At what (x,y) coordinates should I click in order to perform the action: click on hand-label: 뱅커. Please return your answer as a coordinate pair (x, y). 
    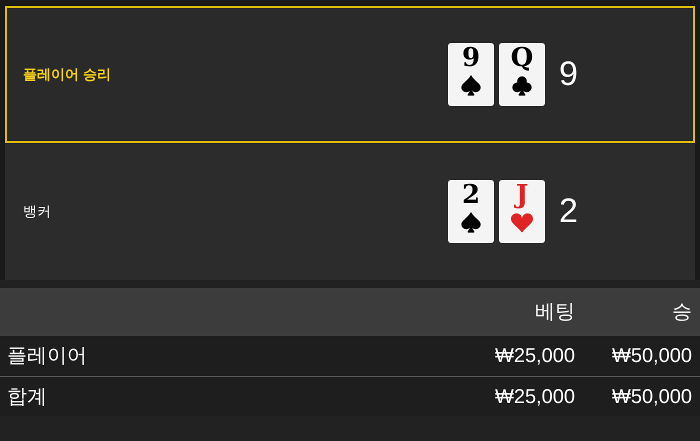
    Looking at the image, I should click on (37, 211).